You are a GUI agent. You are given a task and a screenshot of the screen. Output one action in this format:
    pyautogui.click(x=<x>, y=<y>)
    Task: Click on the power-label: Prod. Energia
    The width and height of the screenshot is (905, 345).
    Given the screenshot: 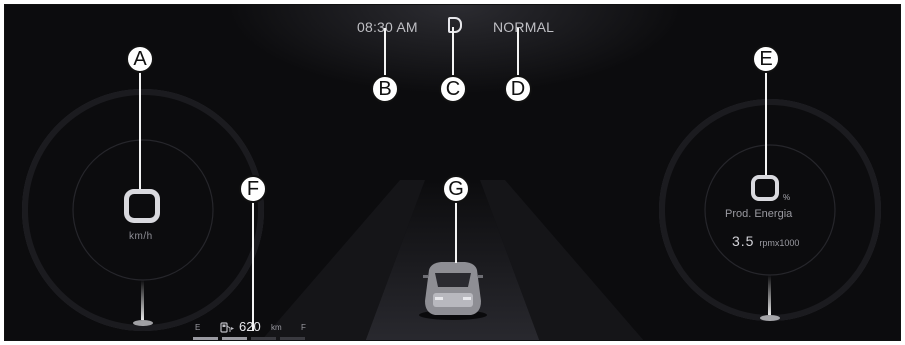 What is the action you would take?
    pyautogui.click(x=759, y=214)
    